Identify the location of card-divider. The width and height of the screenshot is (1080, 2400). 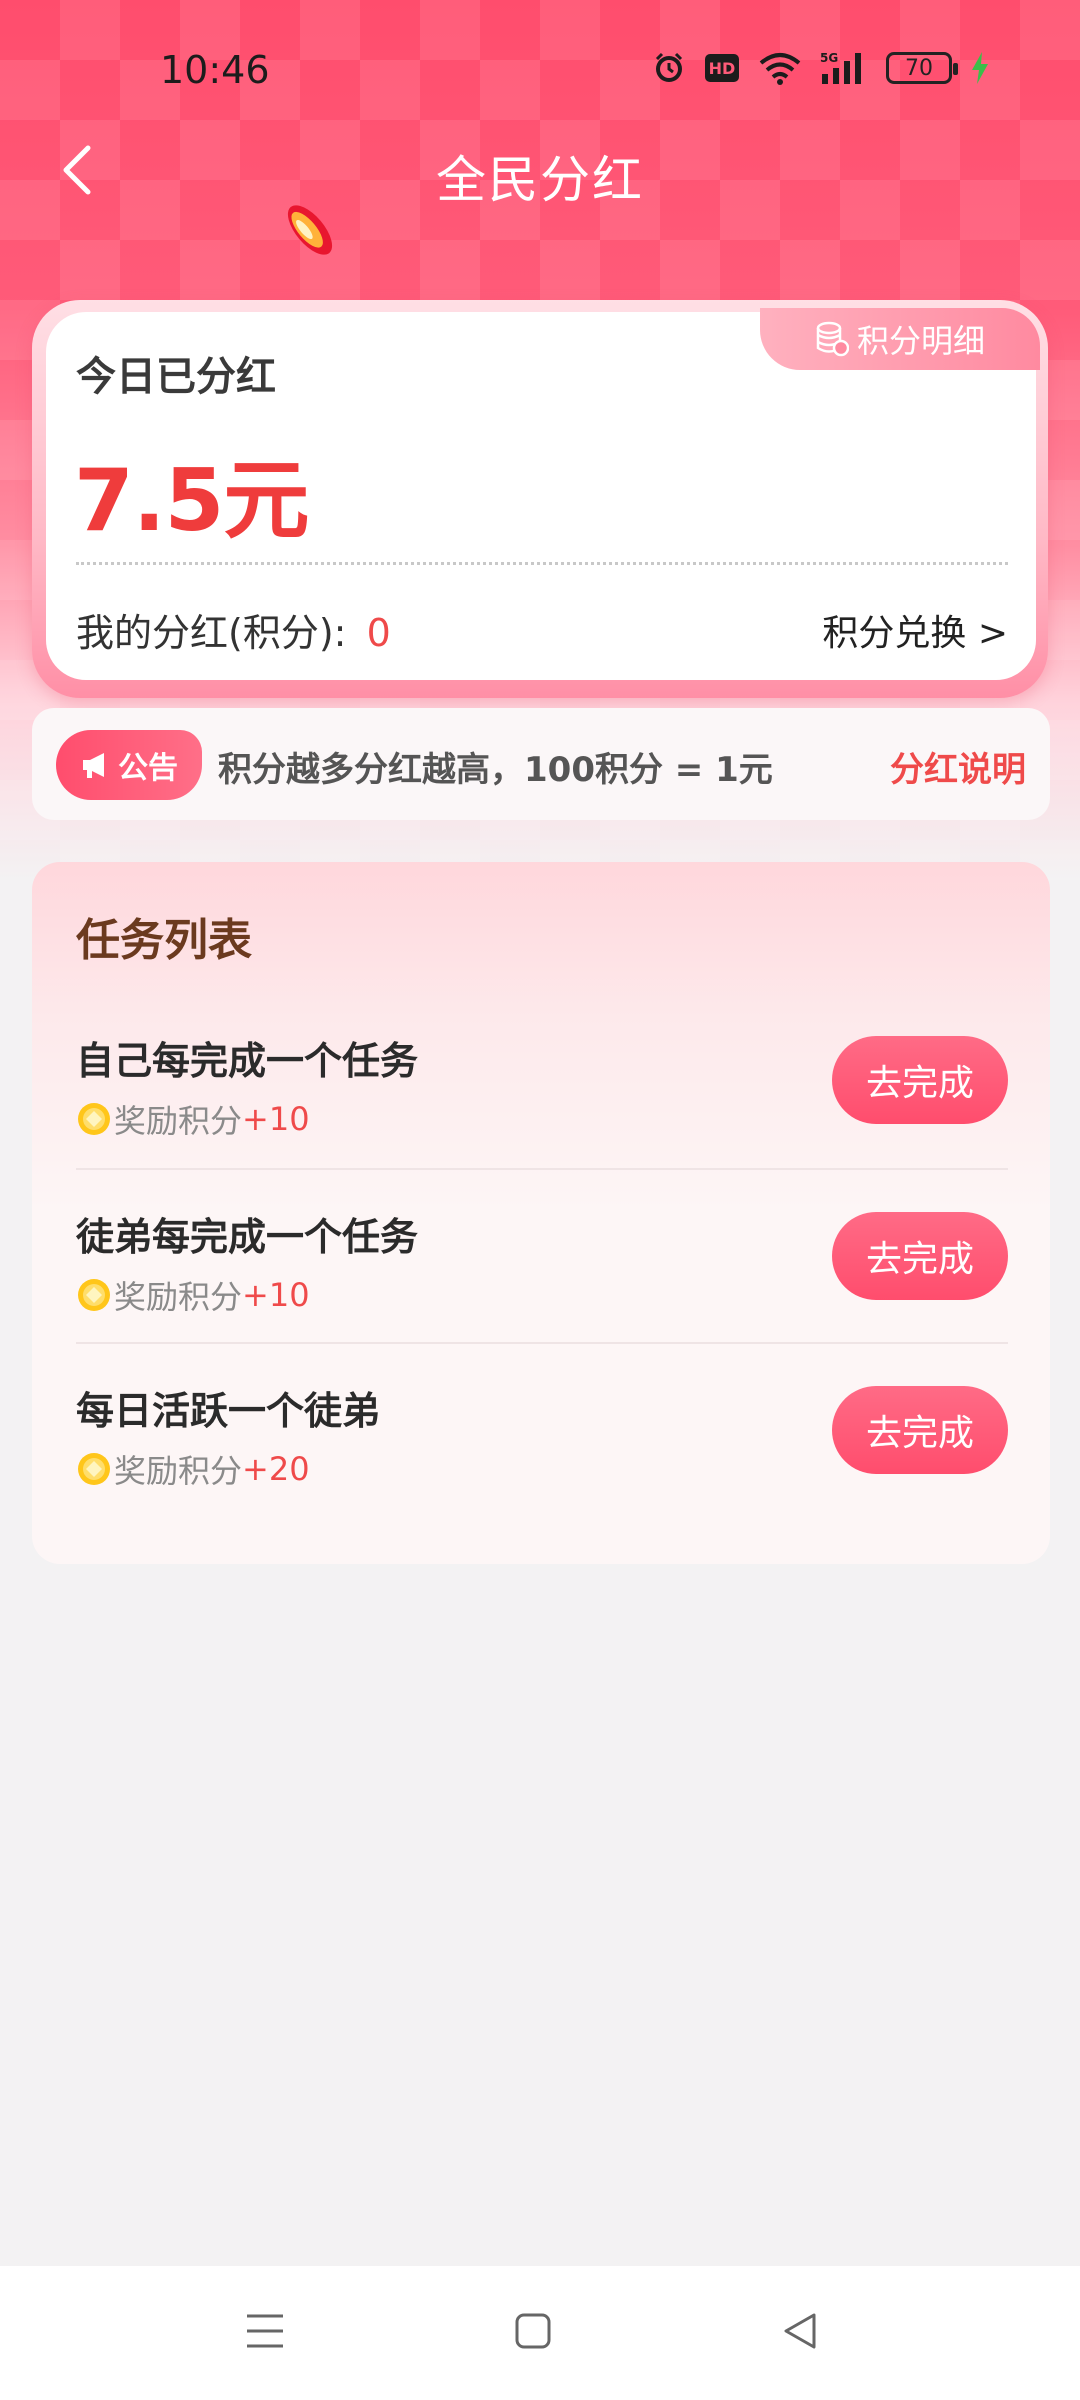
(542, 563).